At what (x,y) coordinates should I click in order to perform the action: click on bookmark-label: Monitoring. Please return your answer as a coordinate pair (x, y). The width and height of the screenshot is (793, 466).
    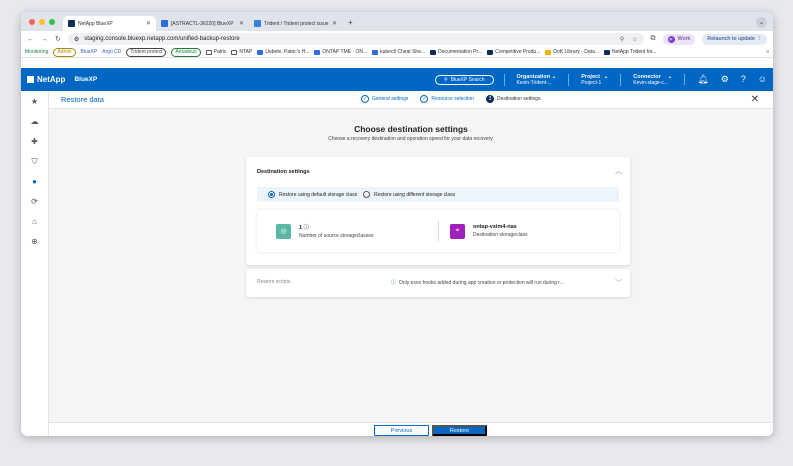
    Looking at the image, I should click on (37, 52).